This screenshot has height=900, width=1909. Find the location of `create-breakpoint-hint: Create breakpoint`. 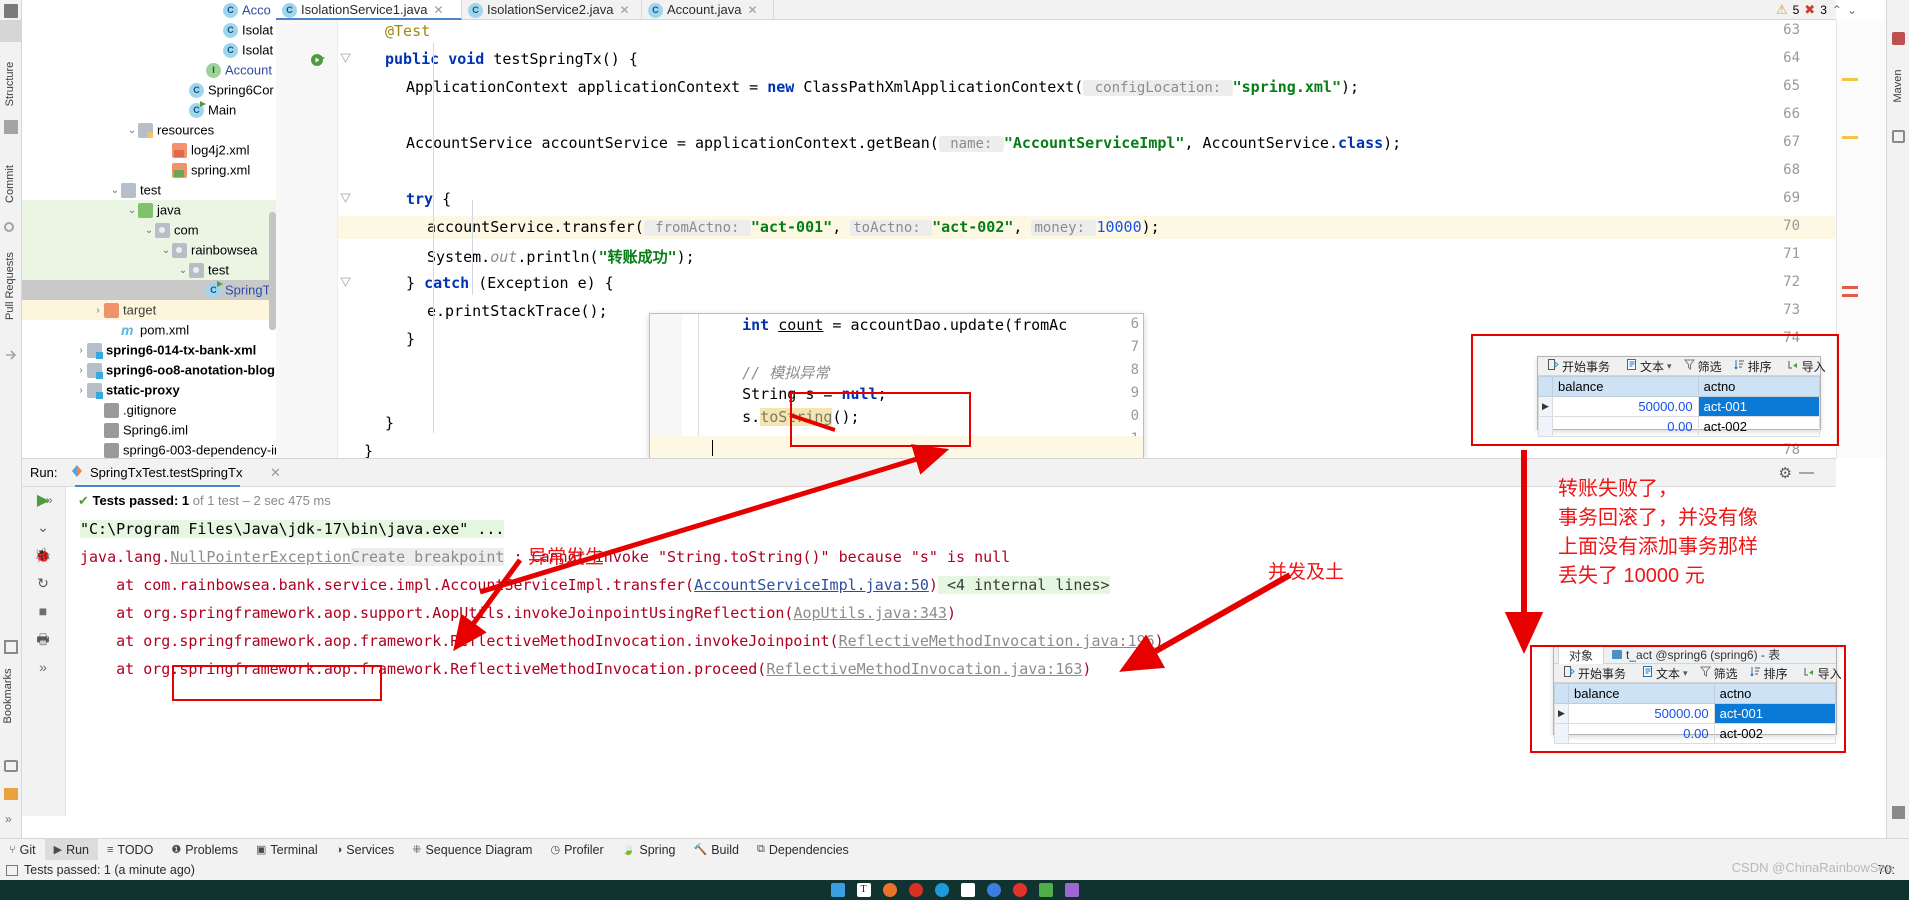

create-breakpoint-hint: Create breakpoint is located at coordinates (427, 557).